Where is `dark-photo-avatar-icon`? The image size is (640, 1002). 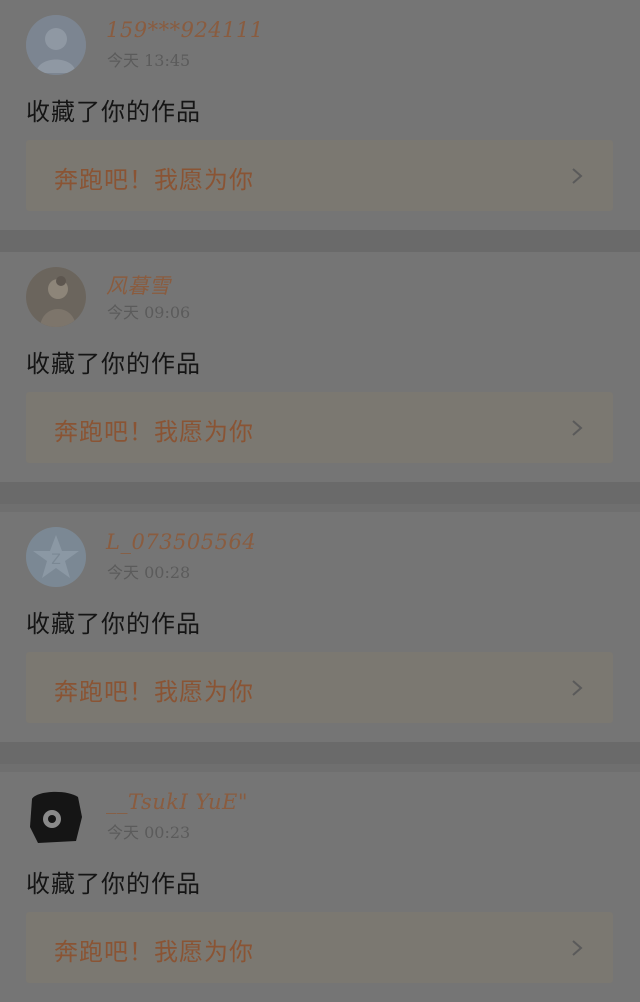 dark-photo-avatar-icon is located at coordinates (56, 817).